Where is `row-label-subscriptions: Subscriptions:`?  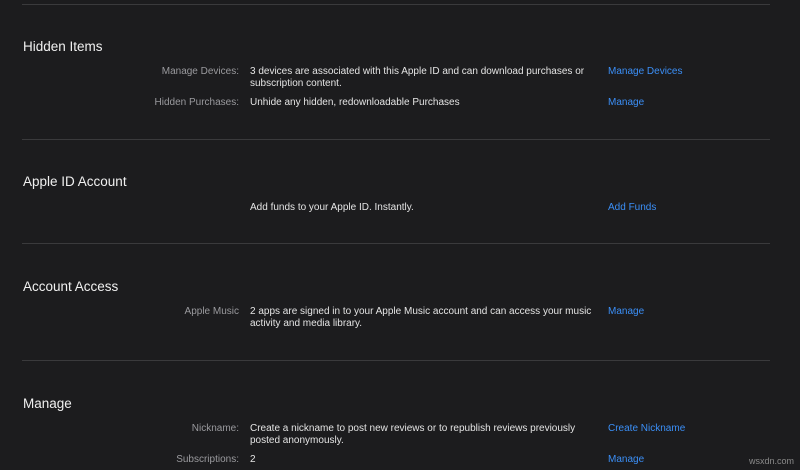 row-label-subscriptions: Subscriptions: is located at coordinates (207, 459).